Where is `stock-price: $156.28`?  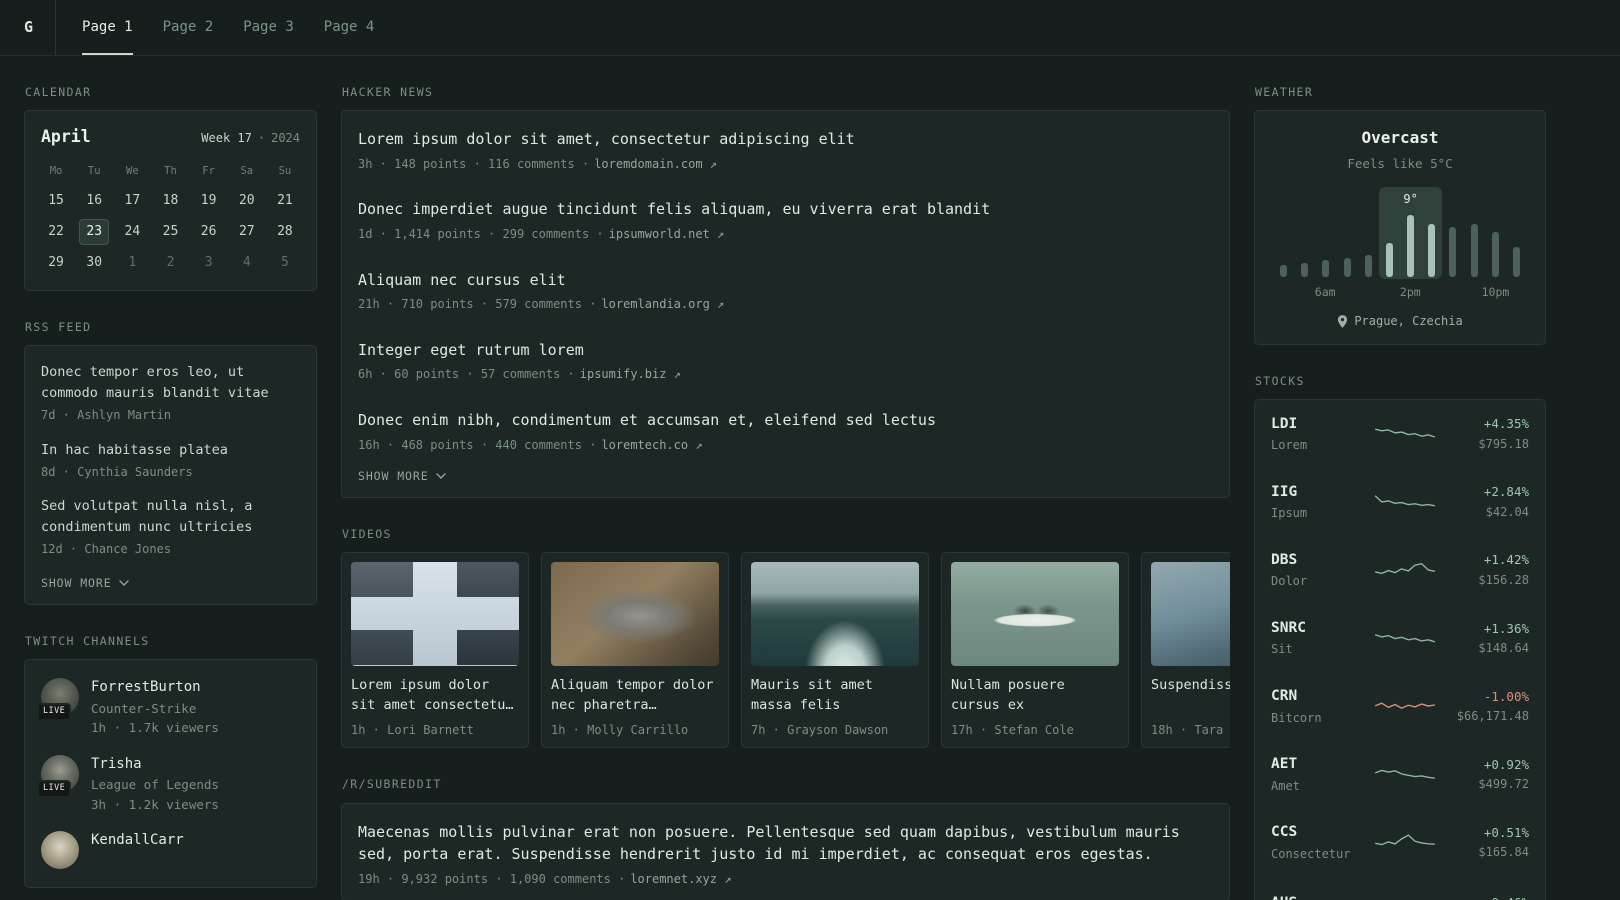 stock-price: $156.28 is located at coordinates (1503, 579).